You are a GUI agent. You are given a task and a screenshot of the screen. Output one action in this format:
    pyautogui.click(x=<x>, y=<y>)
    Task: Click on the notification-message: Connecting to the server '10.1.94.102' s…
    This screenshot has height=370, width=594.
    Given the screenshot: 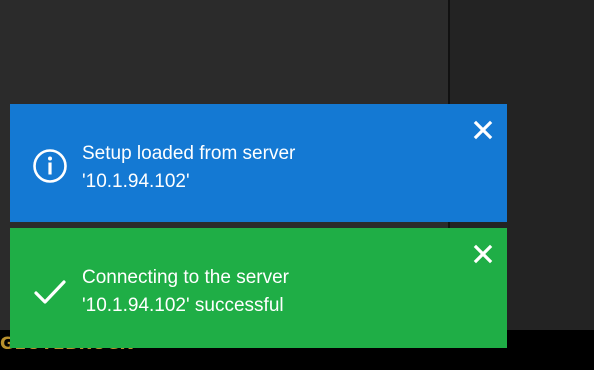 What is the action you would take?
    pyautogui.click(x=272, y=292)
    